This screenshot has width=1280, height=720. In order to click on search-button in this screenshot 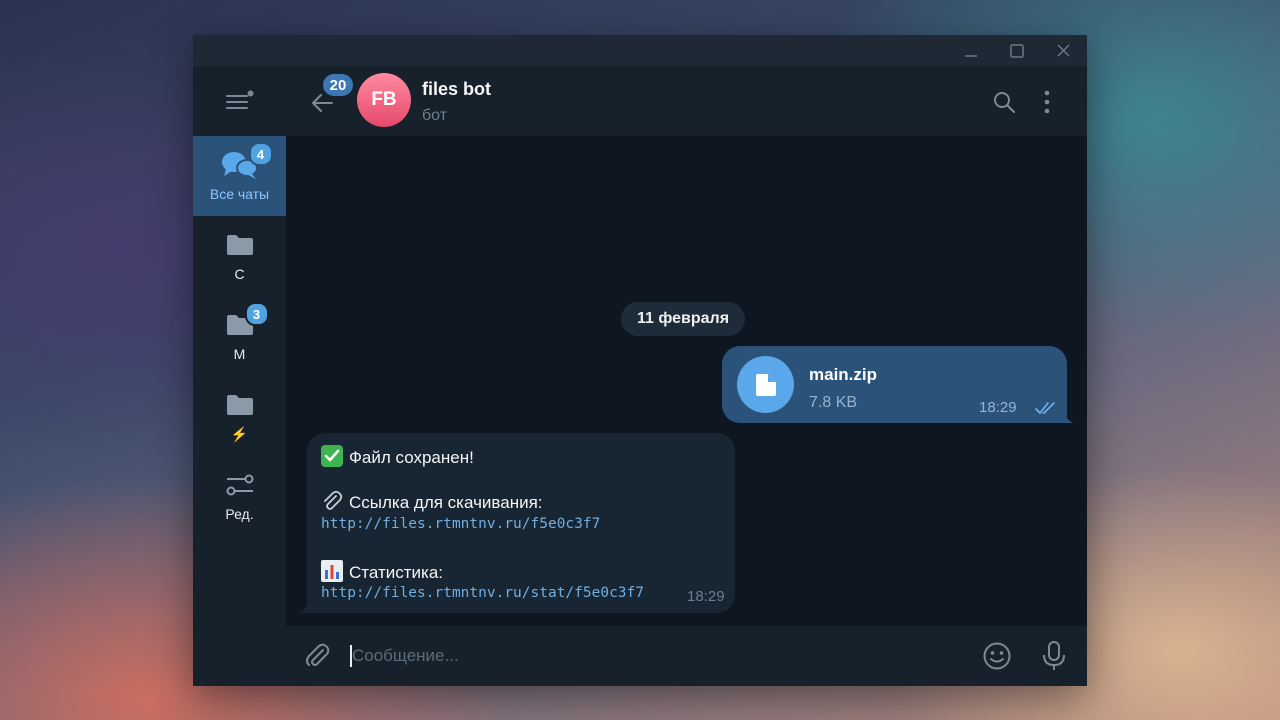, I will do `click(1004, 102)`.